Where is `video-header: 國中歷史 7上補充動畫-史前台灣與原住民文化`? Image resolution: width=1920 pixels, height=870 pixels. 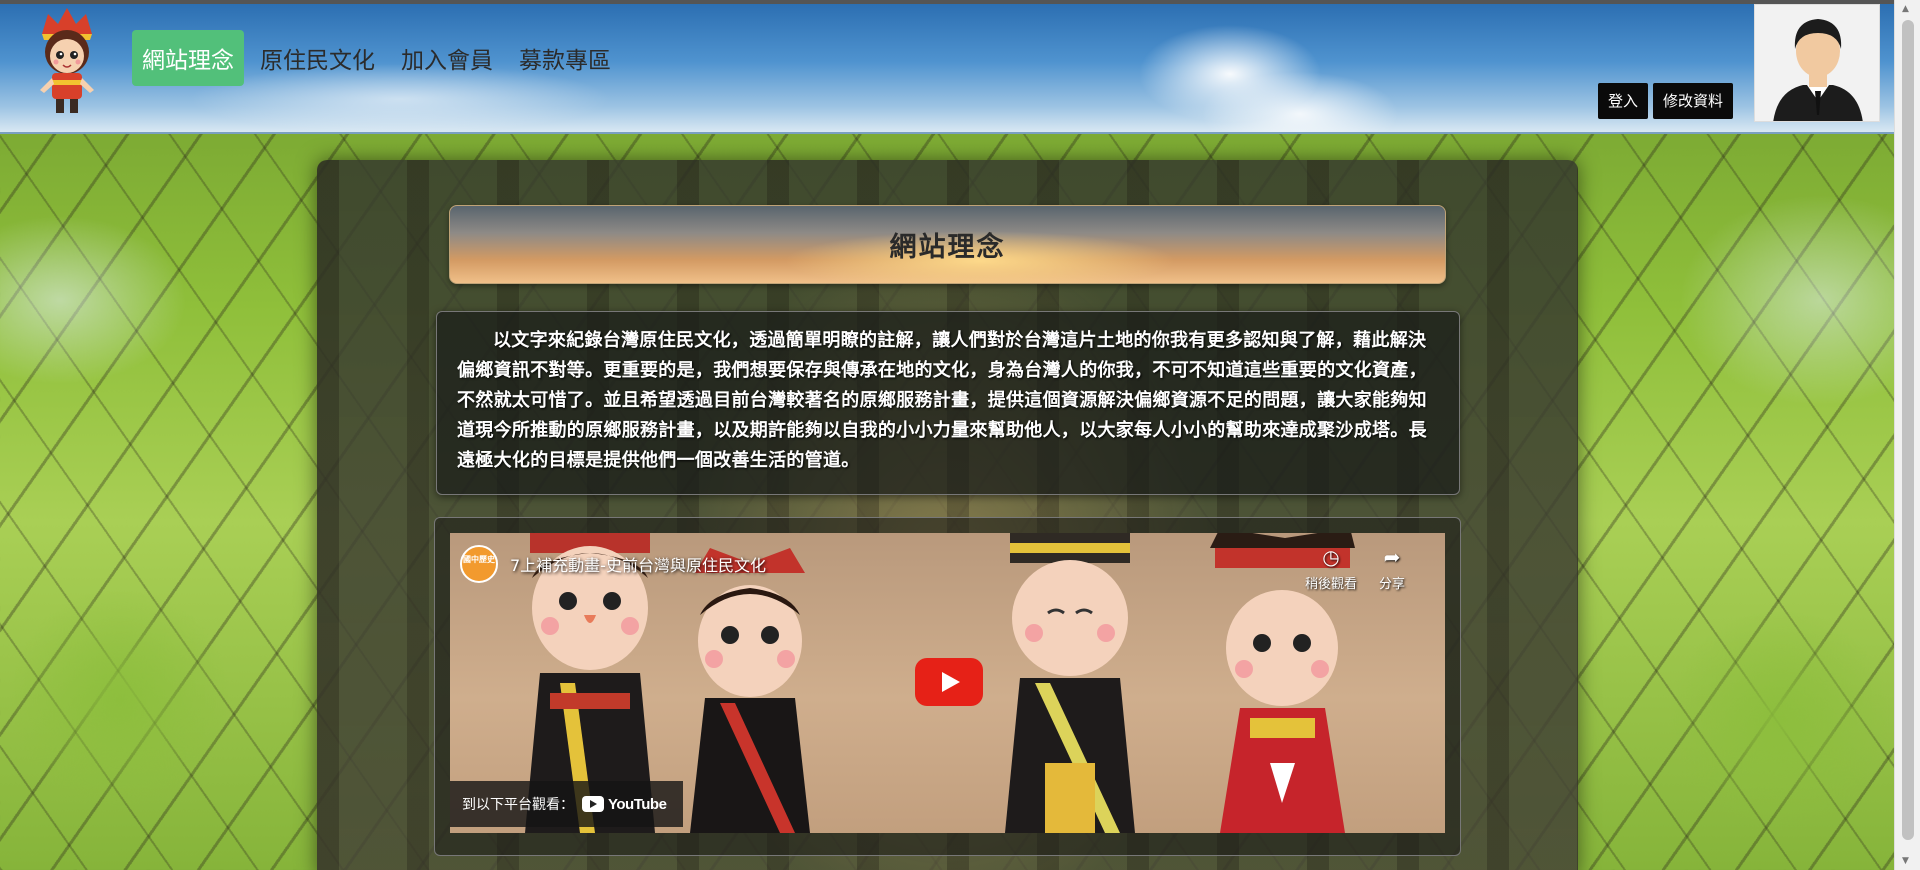 video-header: 國中歷史 7上補充動畫-史前台灣與原住民文化 is located at coordinates (613, 564).